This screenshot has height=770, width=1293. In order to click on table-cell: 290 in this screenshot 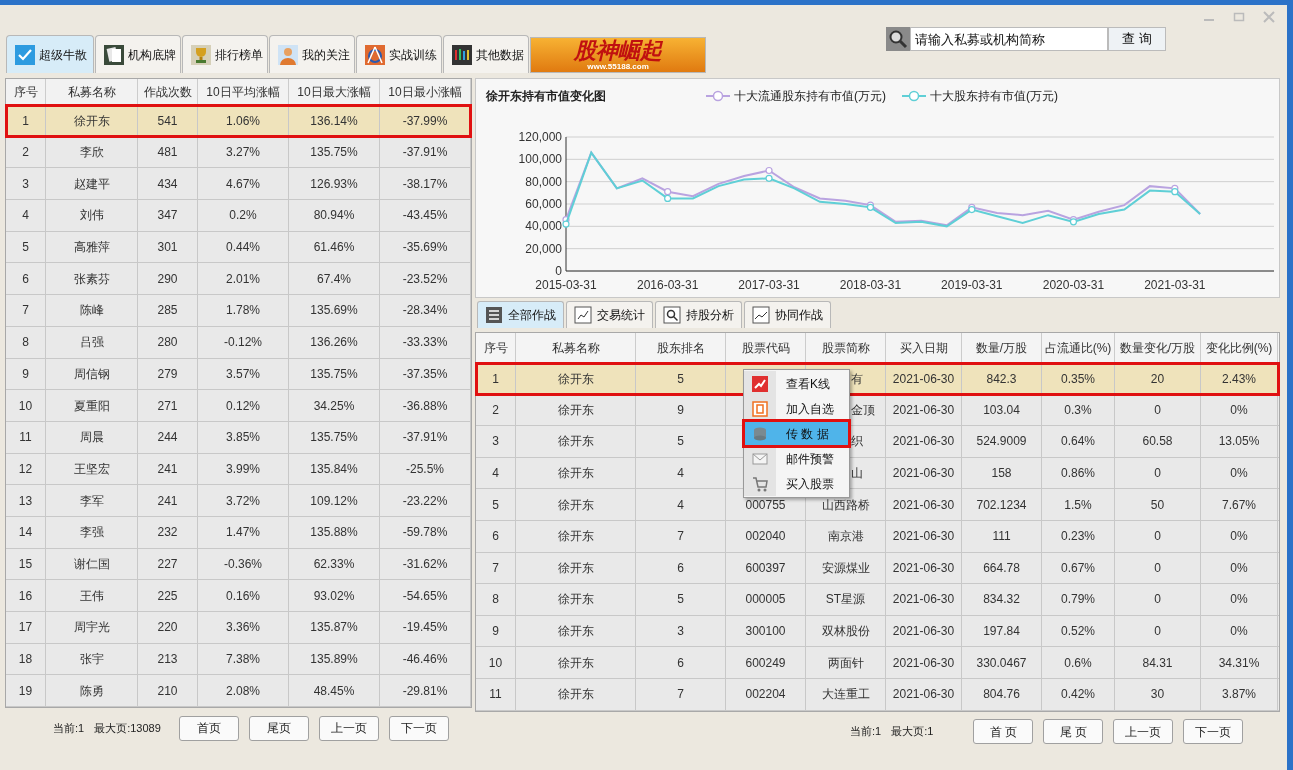, I will do `click(168, 279)`.